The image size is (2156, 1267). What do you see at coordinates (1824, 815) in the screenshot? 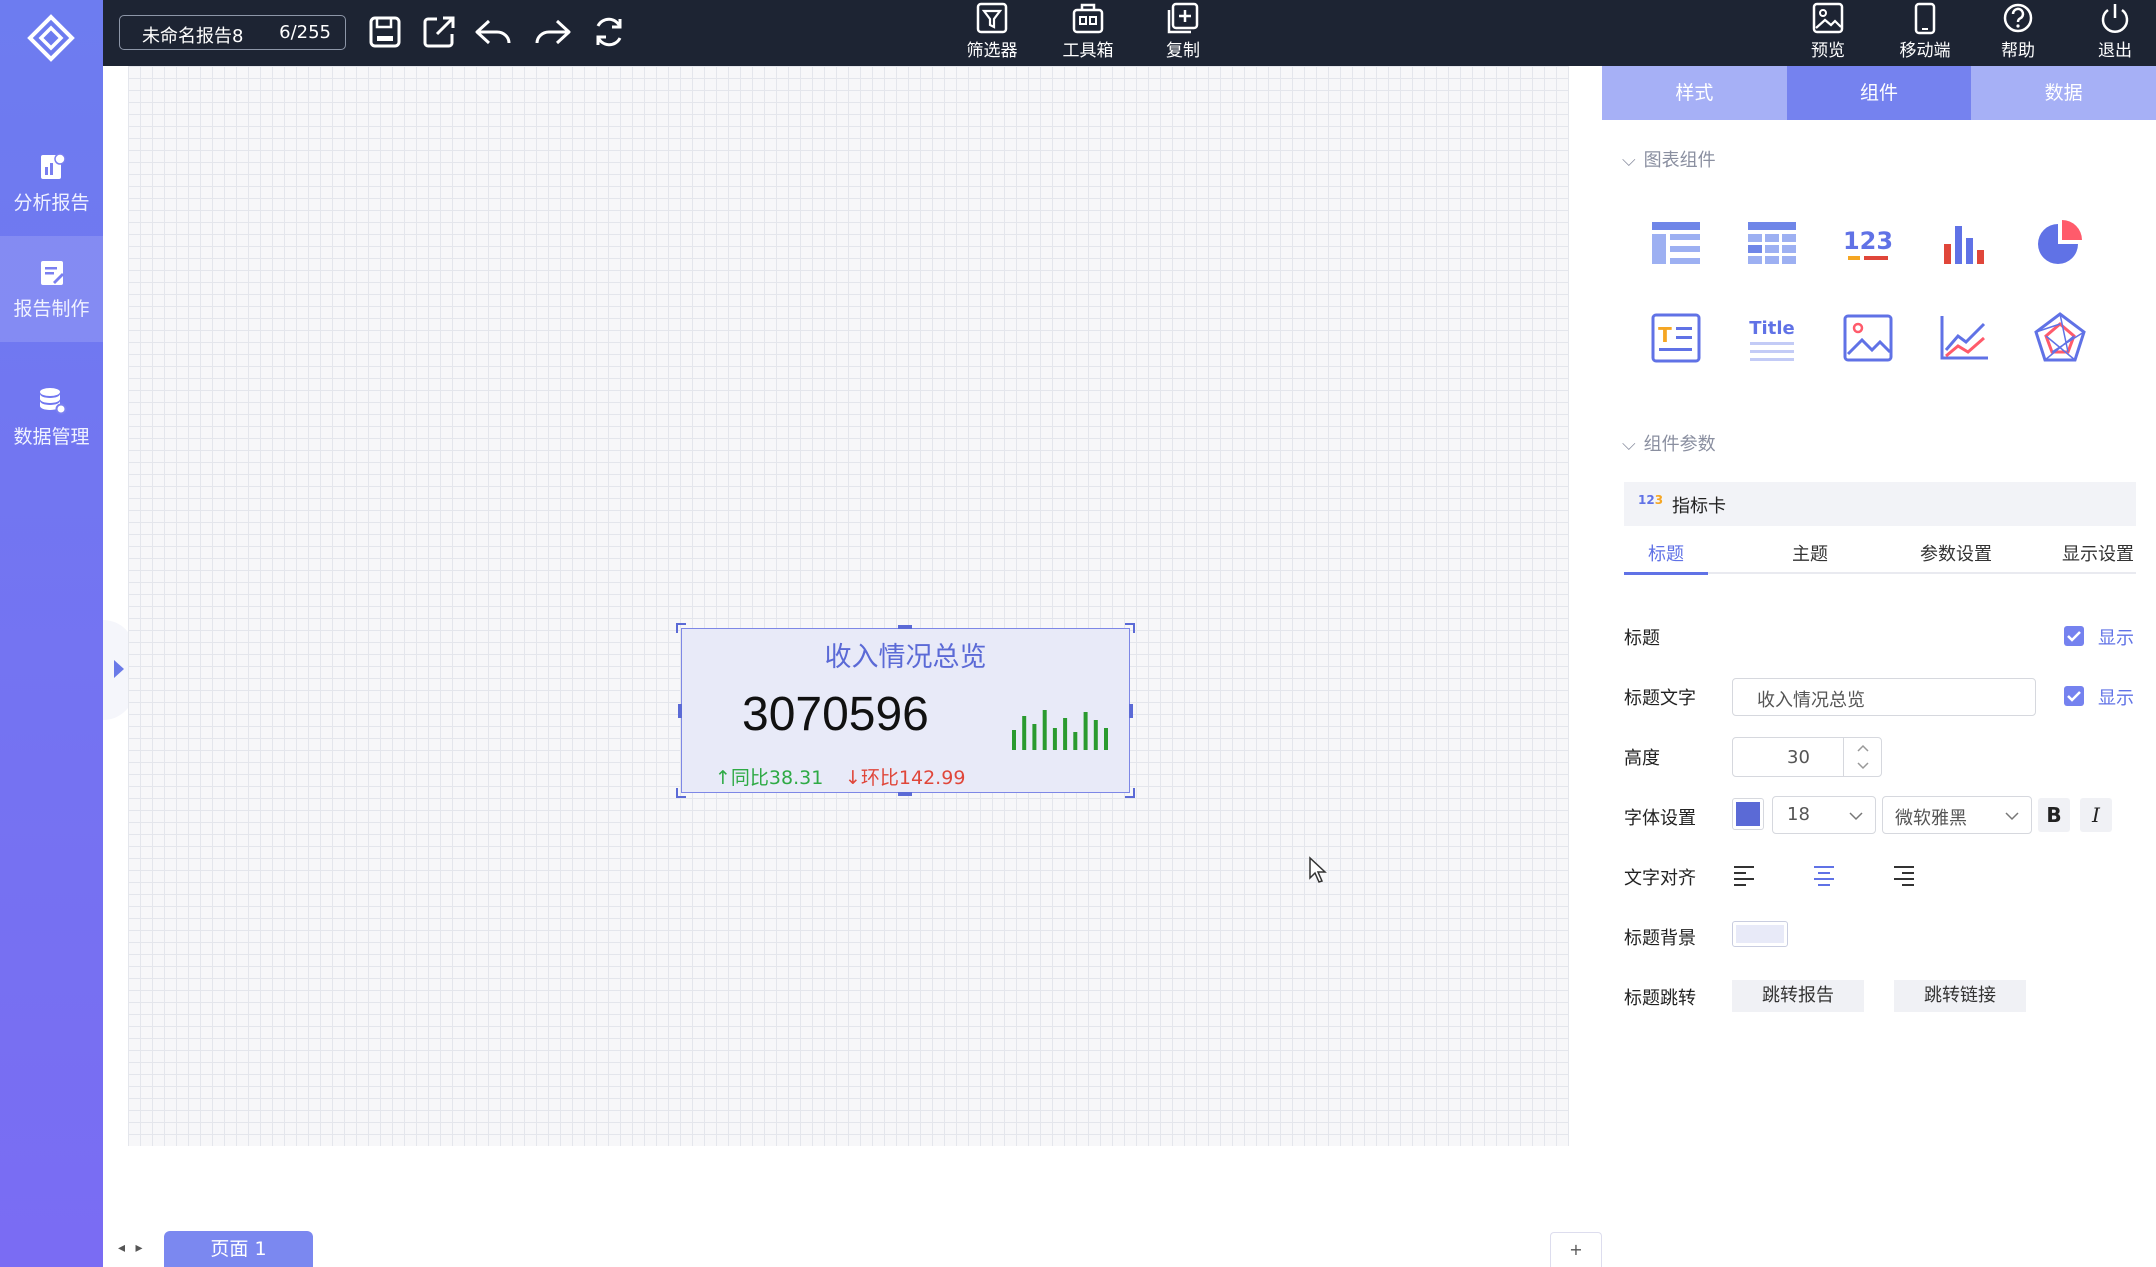
I see `font-size-select: 18` at bounding box center [1824, 815].